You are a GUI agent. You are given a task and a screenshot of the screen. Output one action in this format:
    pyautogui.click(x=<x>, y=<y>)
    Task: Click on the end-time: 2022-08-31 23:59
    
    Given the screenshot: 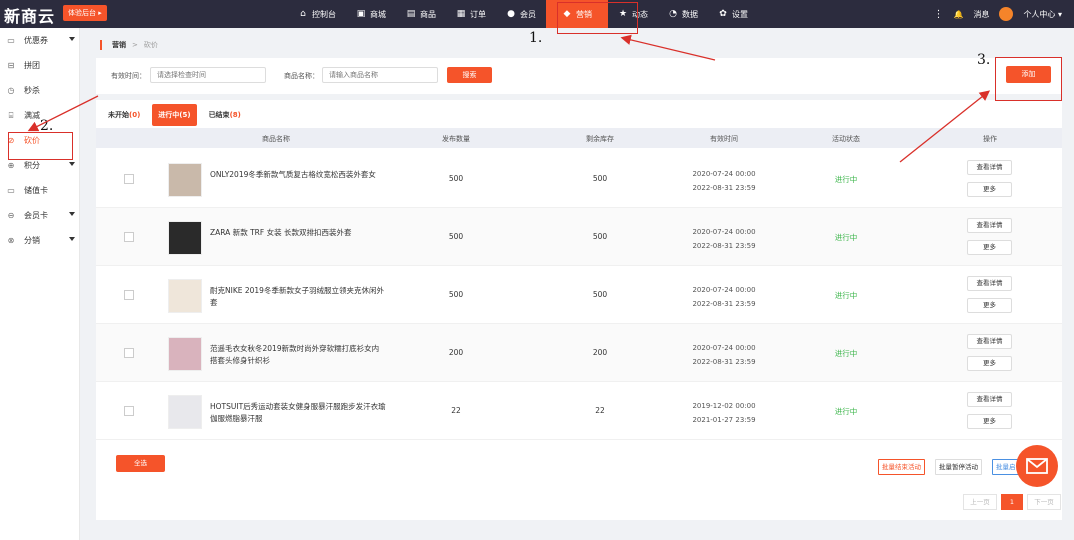 What is the action you would take?
    pyautogui.click(x=724, y=362)
    